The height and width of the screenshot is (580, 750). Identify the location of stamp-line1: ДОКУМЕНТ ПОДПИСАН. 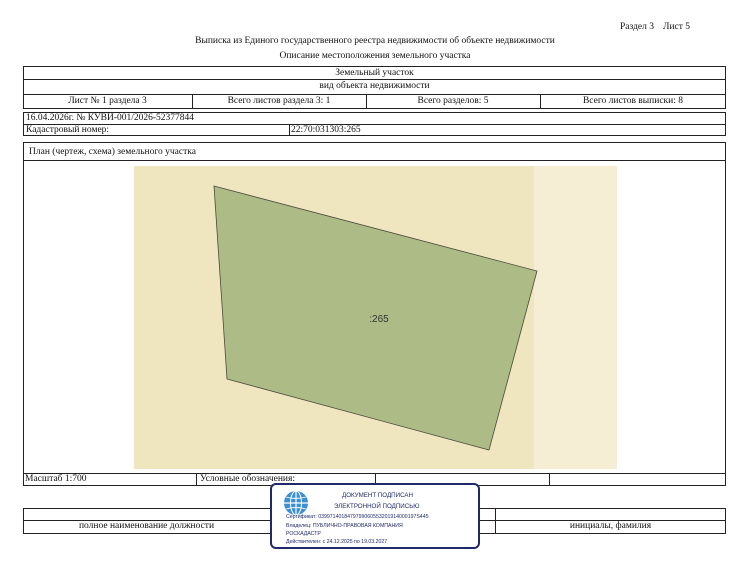
(377, 495).